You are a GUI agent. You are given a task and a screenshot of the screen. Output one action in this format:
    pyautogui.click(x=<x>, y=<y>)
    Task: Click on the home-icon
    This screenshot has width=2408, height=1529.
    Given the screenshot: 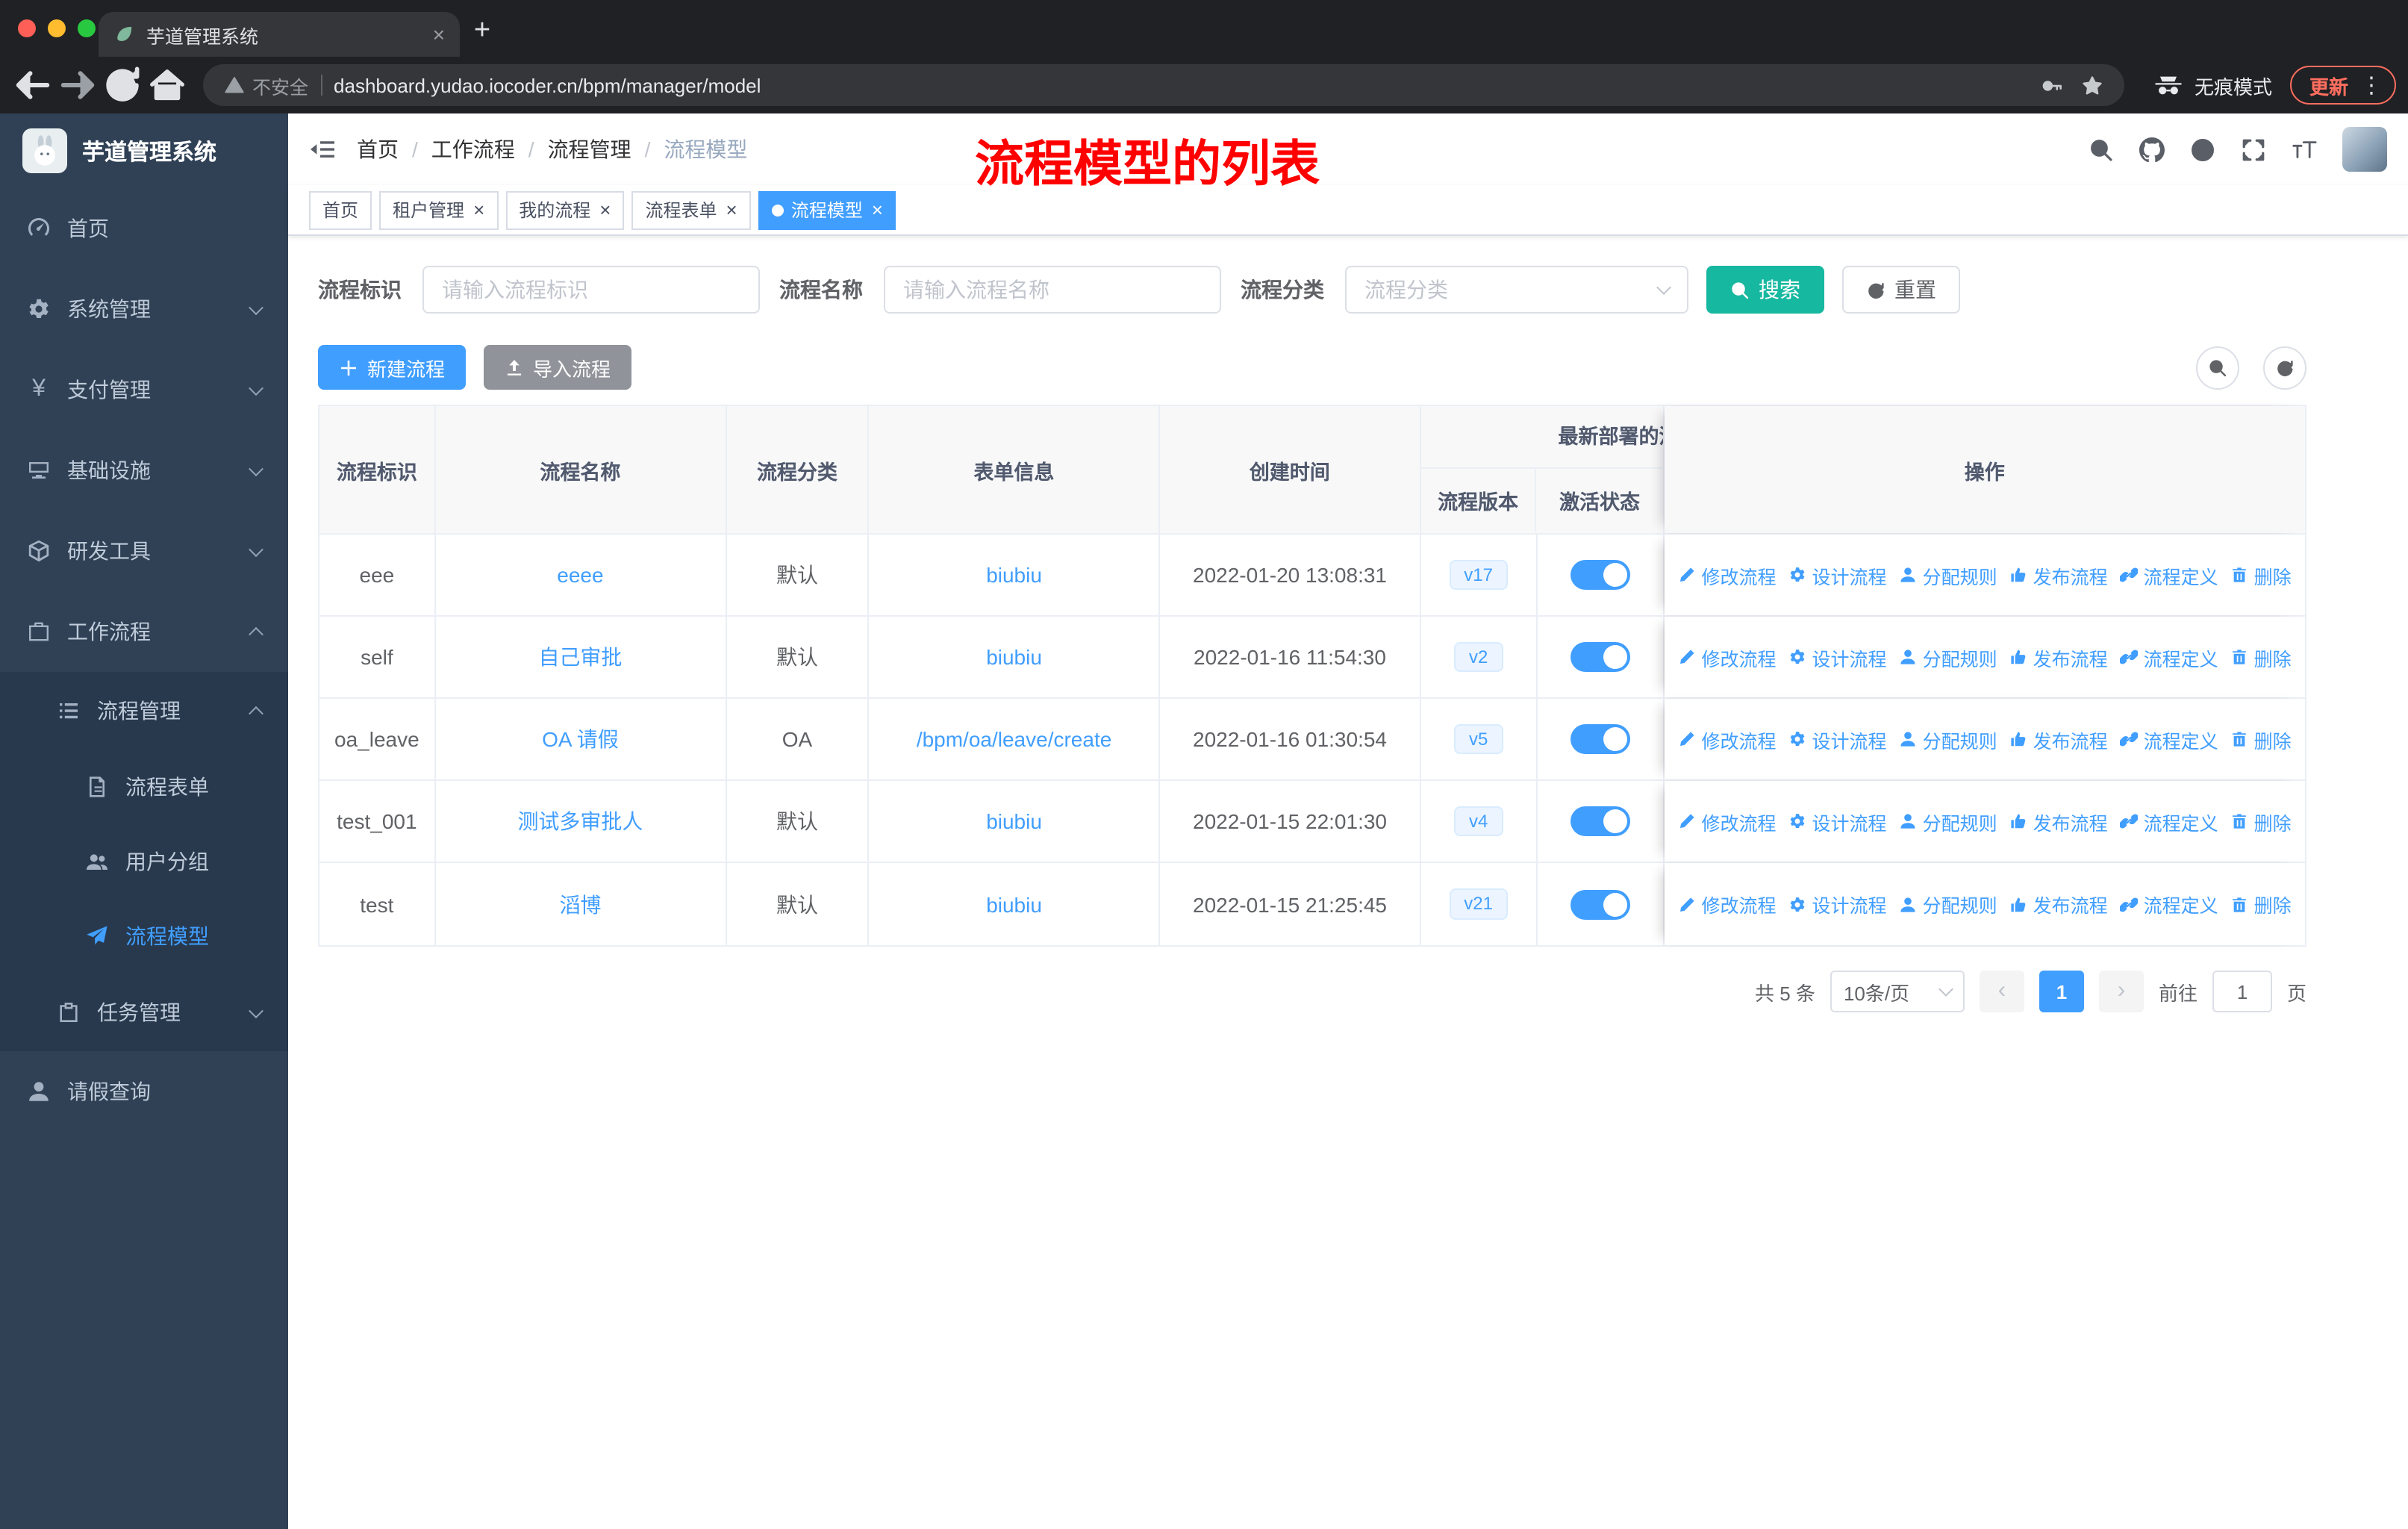 What is the action you would take?
    pyautogui.click(x=167, y=85)
    